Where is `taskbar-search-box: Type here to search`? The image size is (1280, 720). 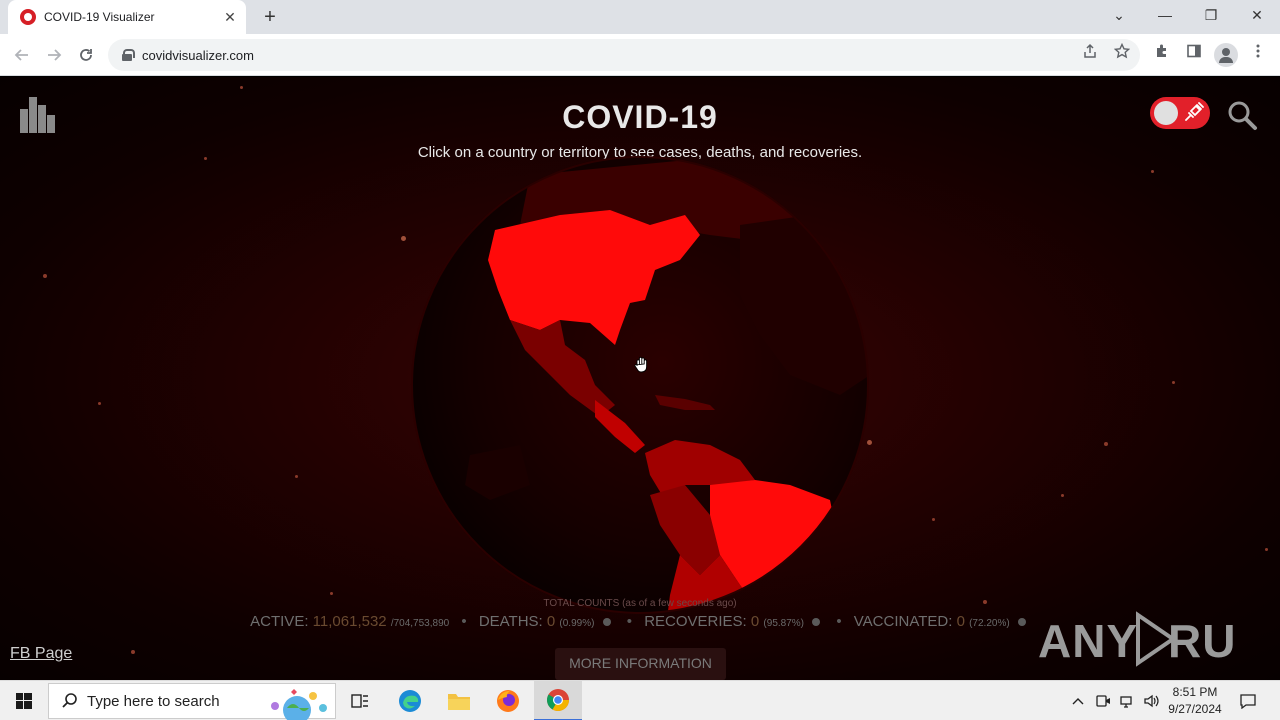
taskbar-search-box: Type here to search is located at coordinates (192, 701).